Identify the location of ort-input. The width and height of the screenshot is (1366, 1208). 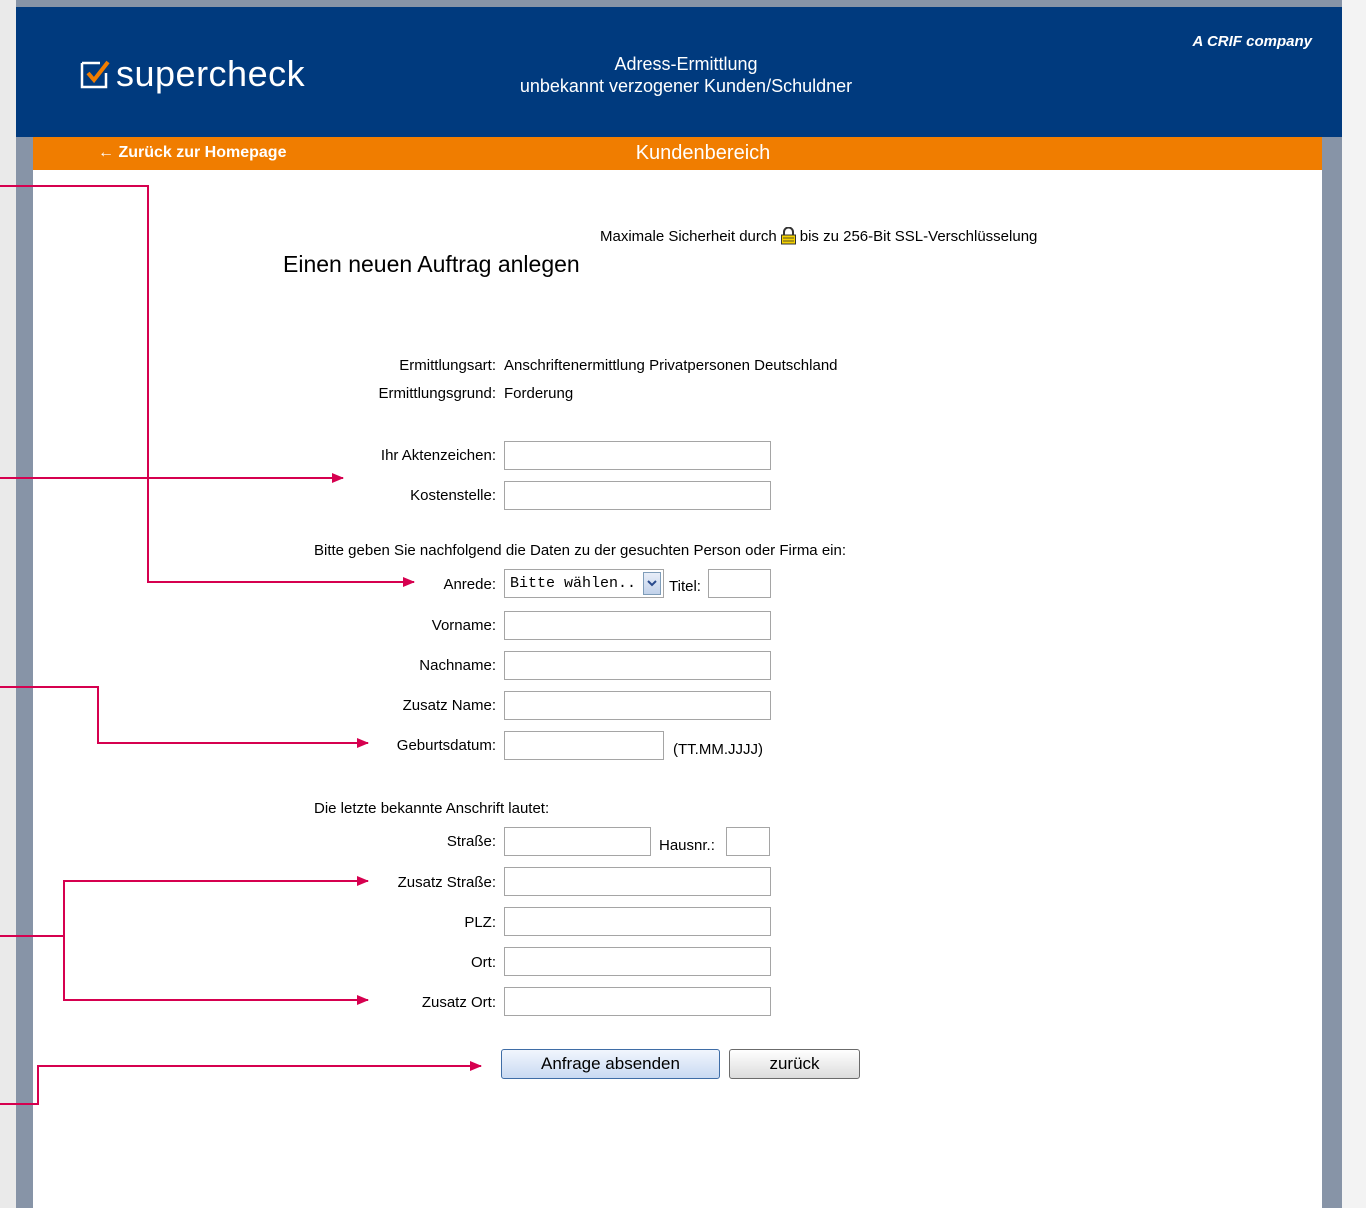
(637, 961).